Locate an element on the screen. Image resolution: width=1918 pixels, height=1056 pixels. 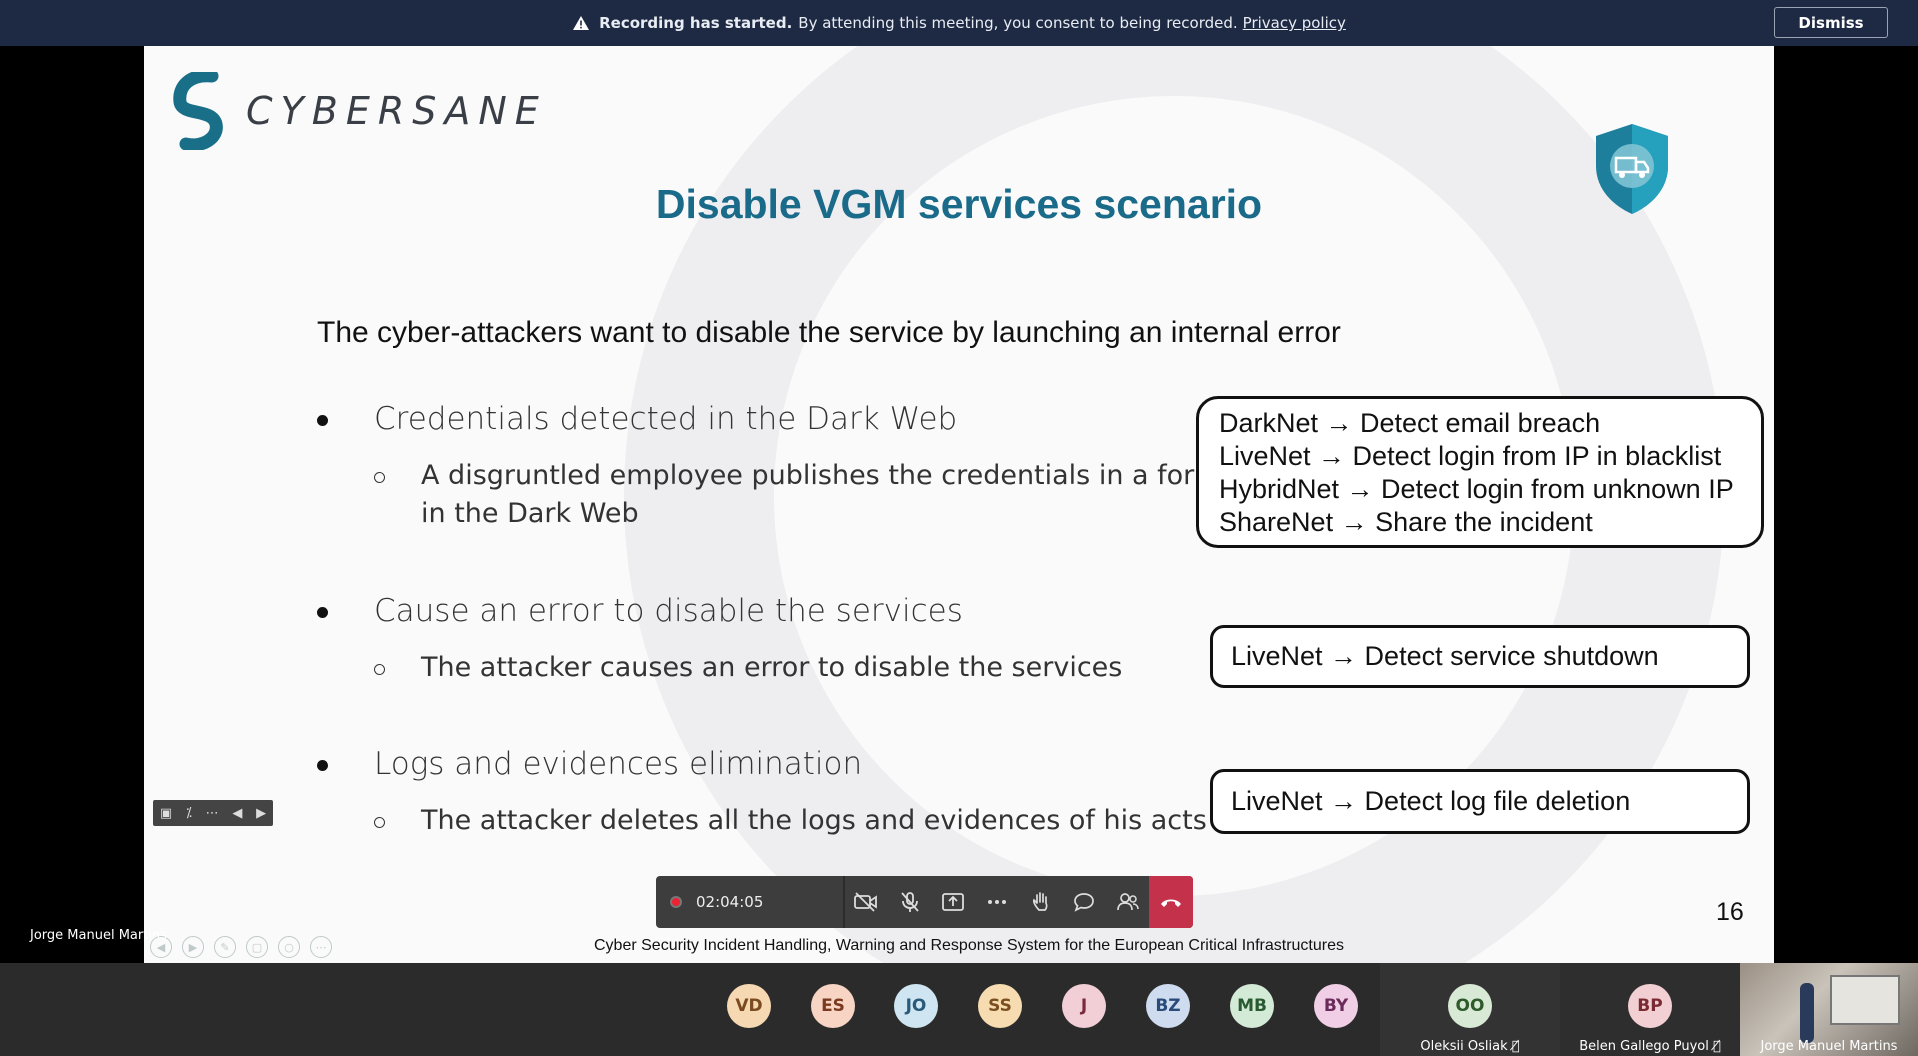
participant-name: Oleksii Osliak 🎙̸ is located at coordinates (1470, 1046).